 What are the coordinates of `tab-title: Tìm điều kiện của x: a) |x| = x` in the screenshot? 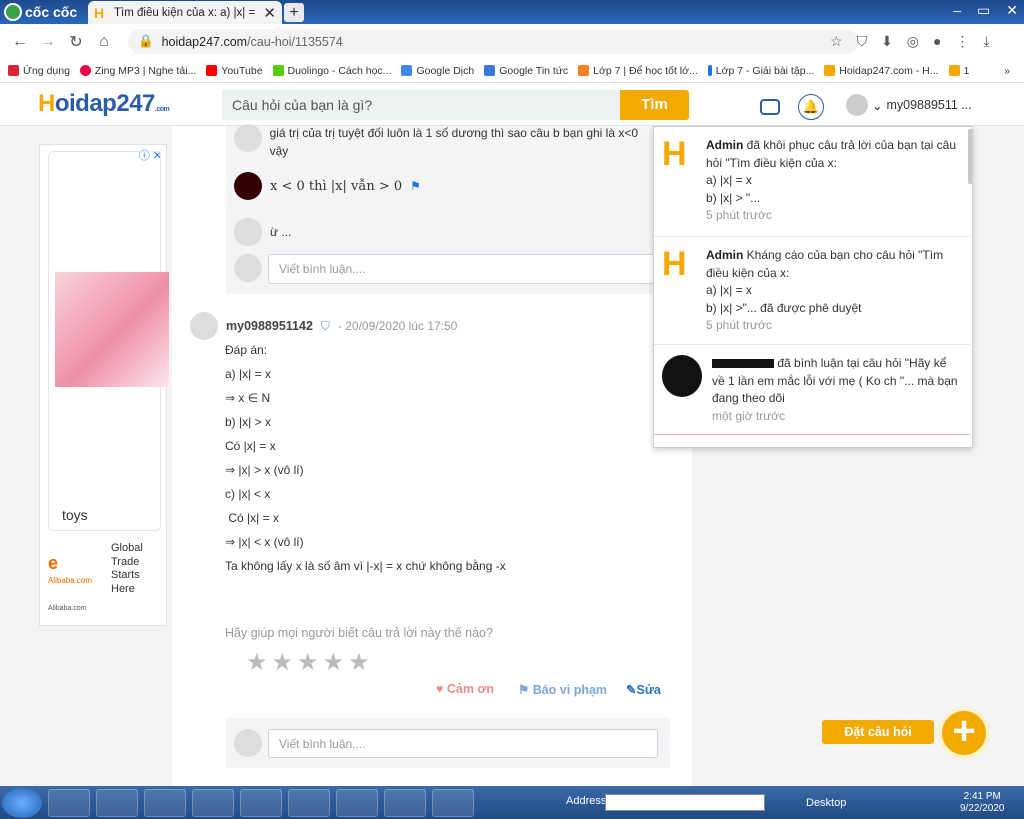 It's located at (186, 12).